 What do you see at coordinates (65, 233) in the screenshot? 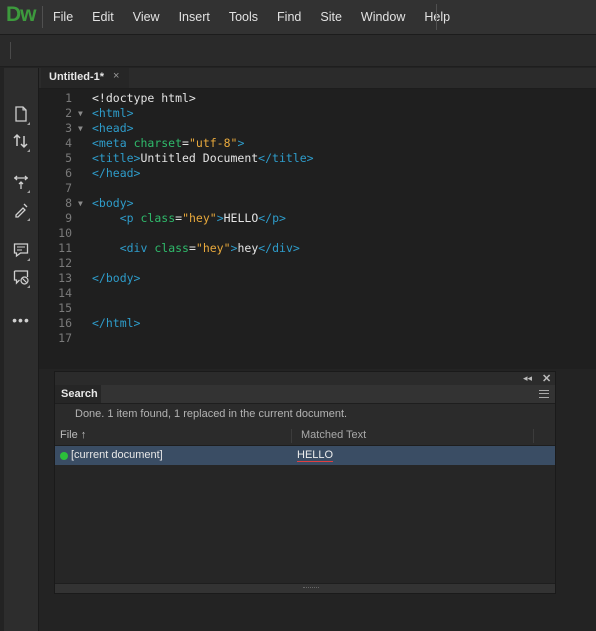
I see `line-number: 10` at bounding box center [65, 233].